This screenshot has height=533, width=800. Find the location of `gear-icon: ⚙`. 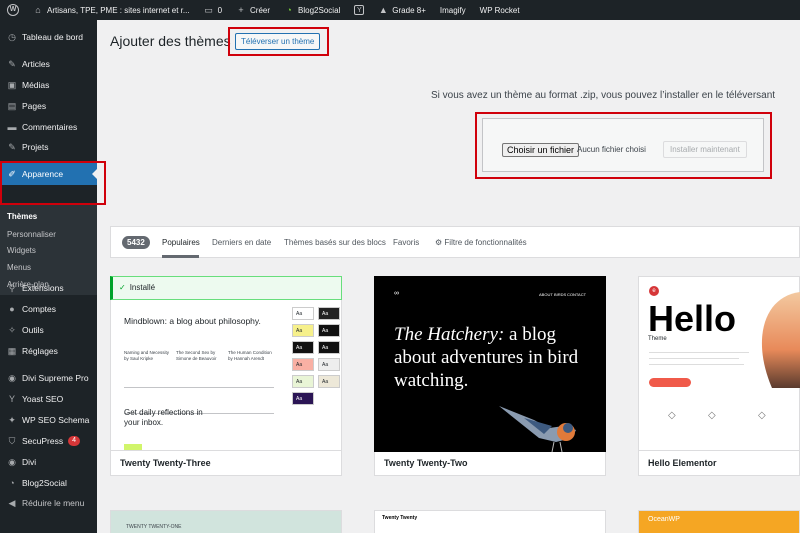

gear-icon: ⚙ is located at coordinates (439, 242).